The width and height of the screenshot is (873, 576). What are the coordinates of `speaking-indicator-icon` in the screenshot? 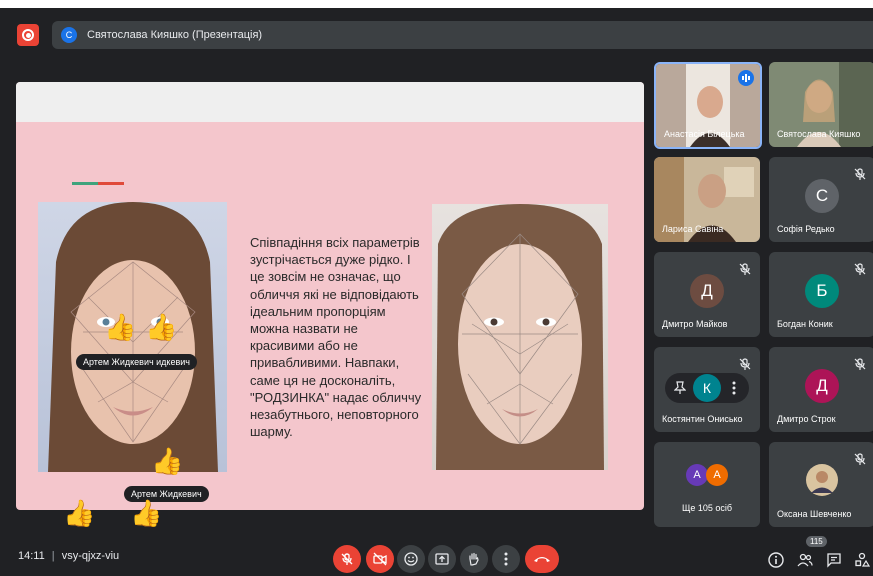 It's located at (746, 78).